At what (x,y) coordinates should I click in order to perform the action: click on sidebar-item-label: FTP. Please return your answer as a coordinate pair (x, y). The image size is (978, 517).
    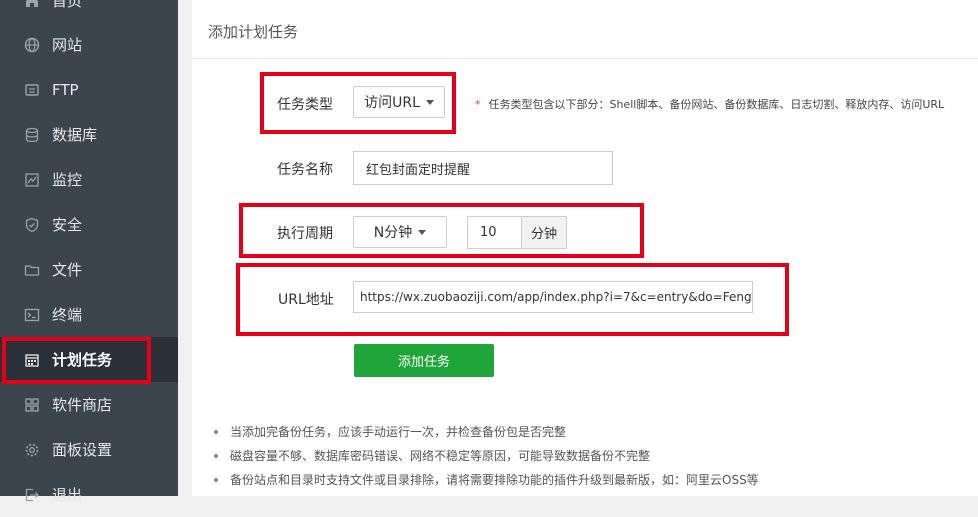
    Looking at the image, I should click on (65, 89).